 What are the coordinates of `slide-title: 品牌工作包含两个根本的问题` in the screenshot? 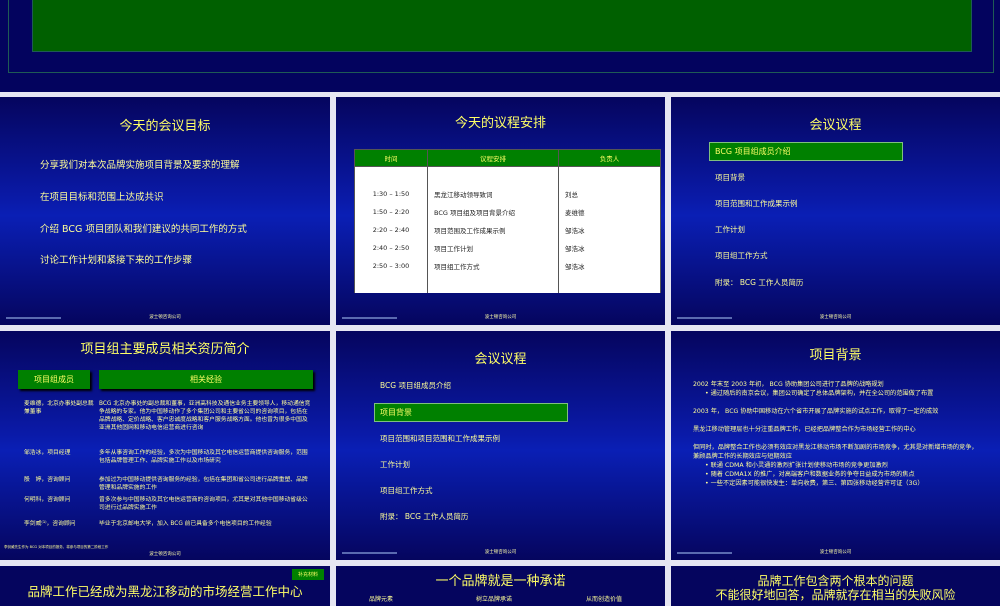 It's located at (835, 581).